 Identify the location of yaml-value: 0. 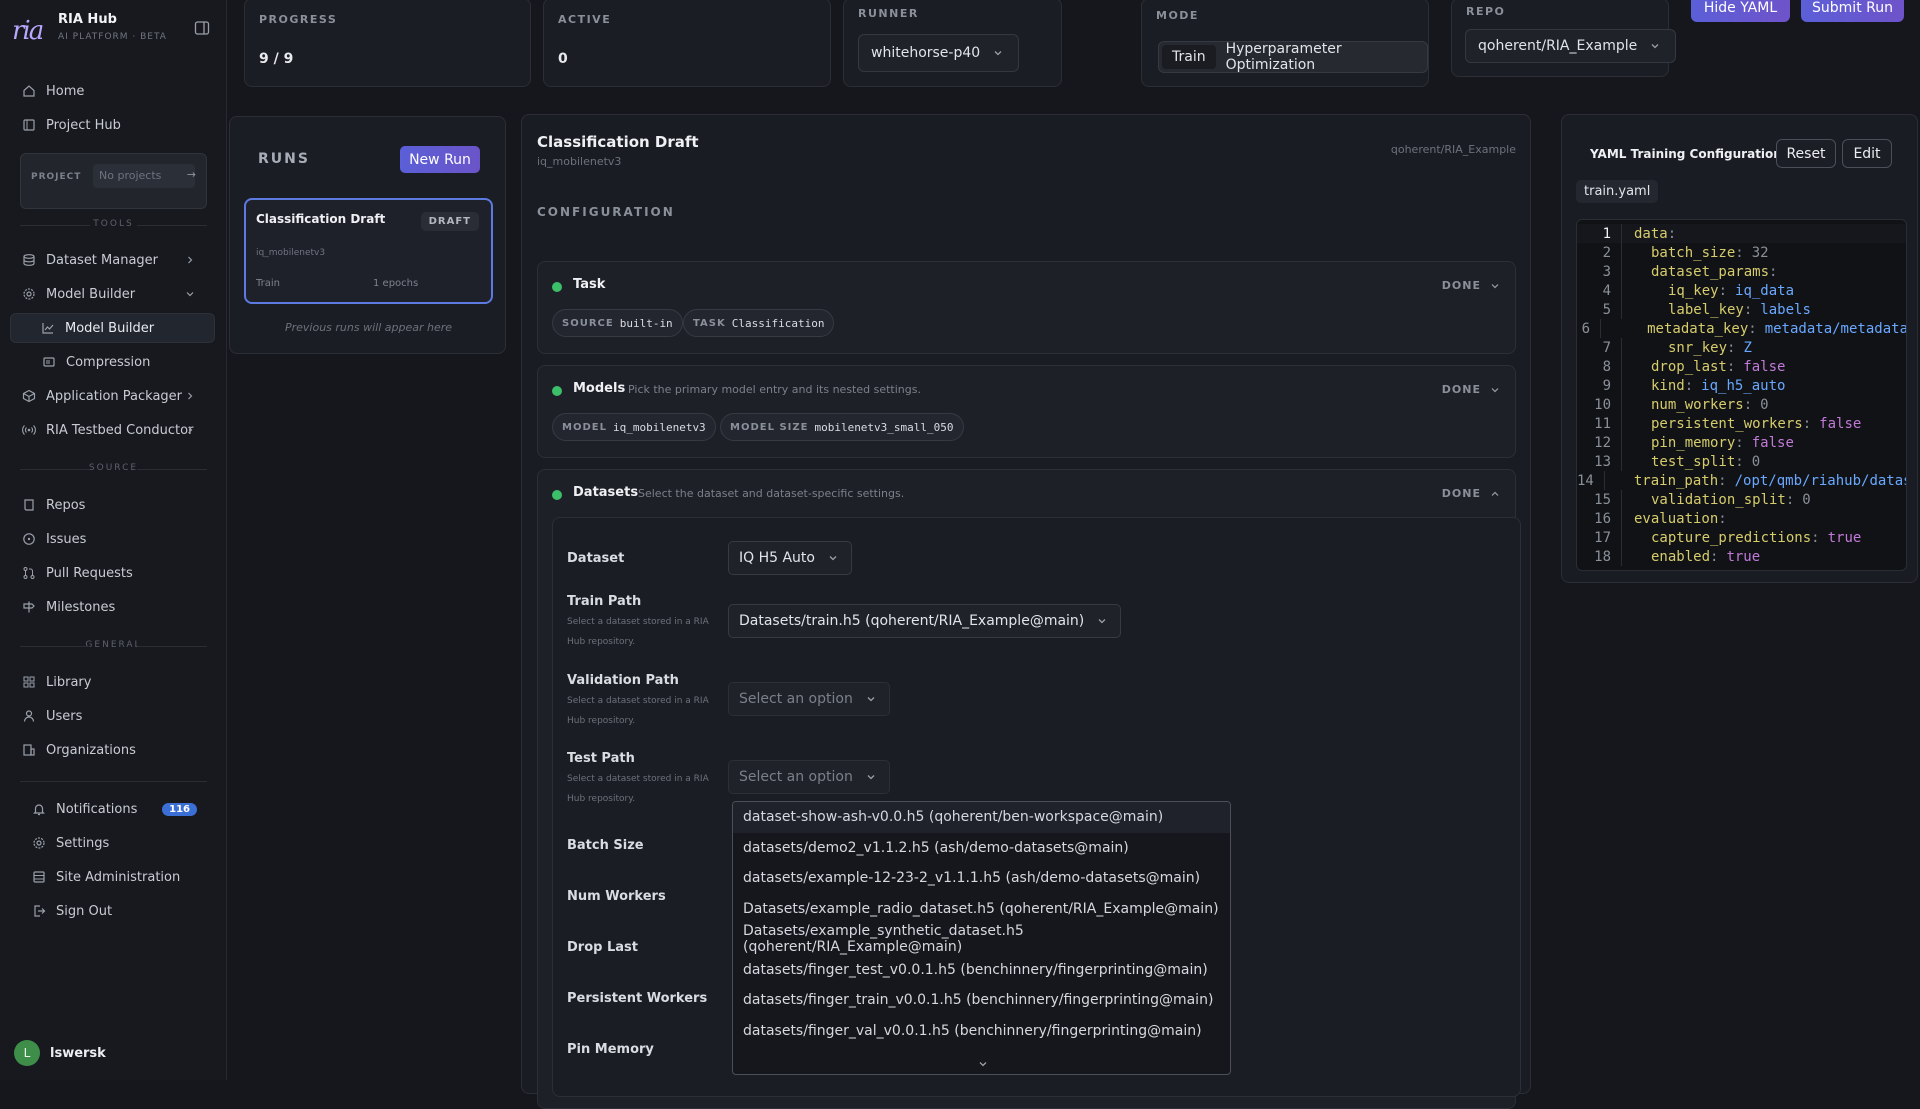
(1764, 404).